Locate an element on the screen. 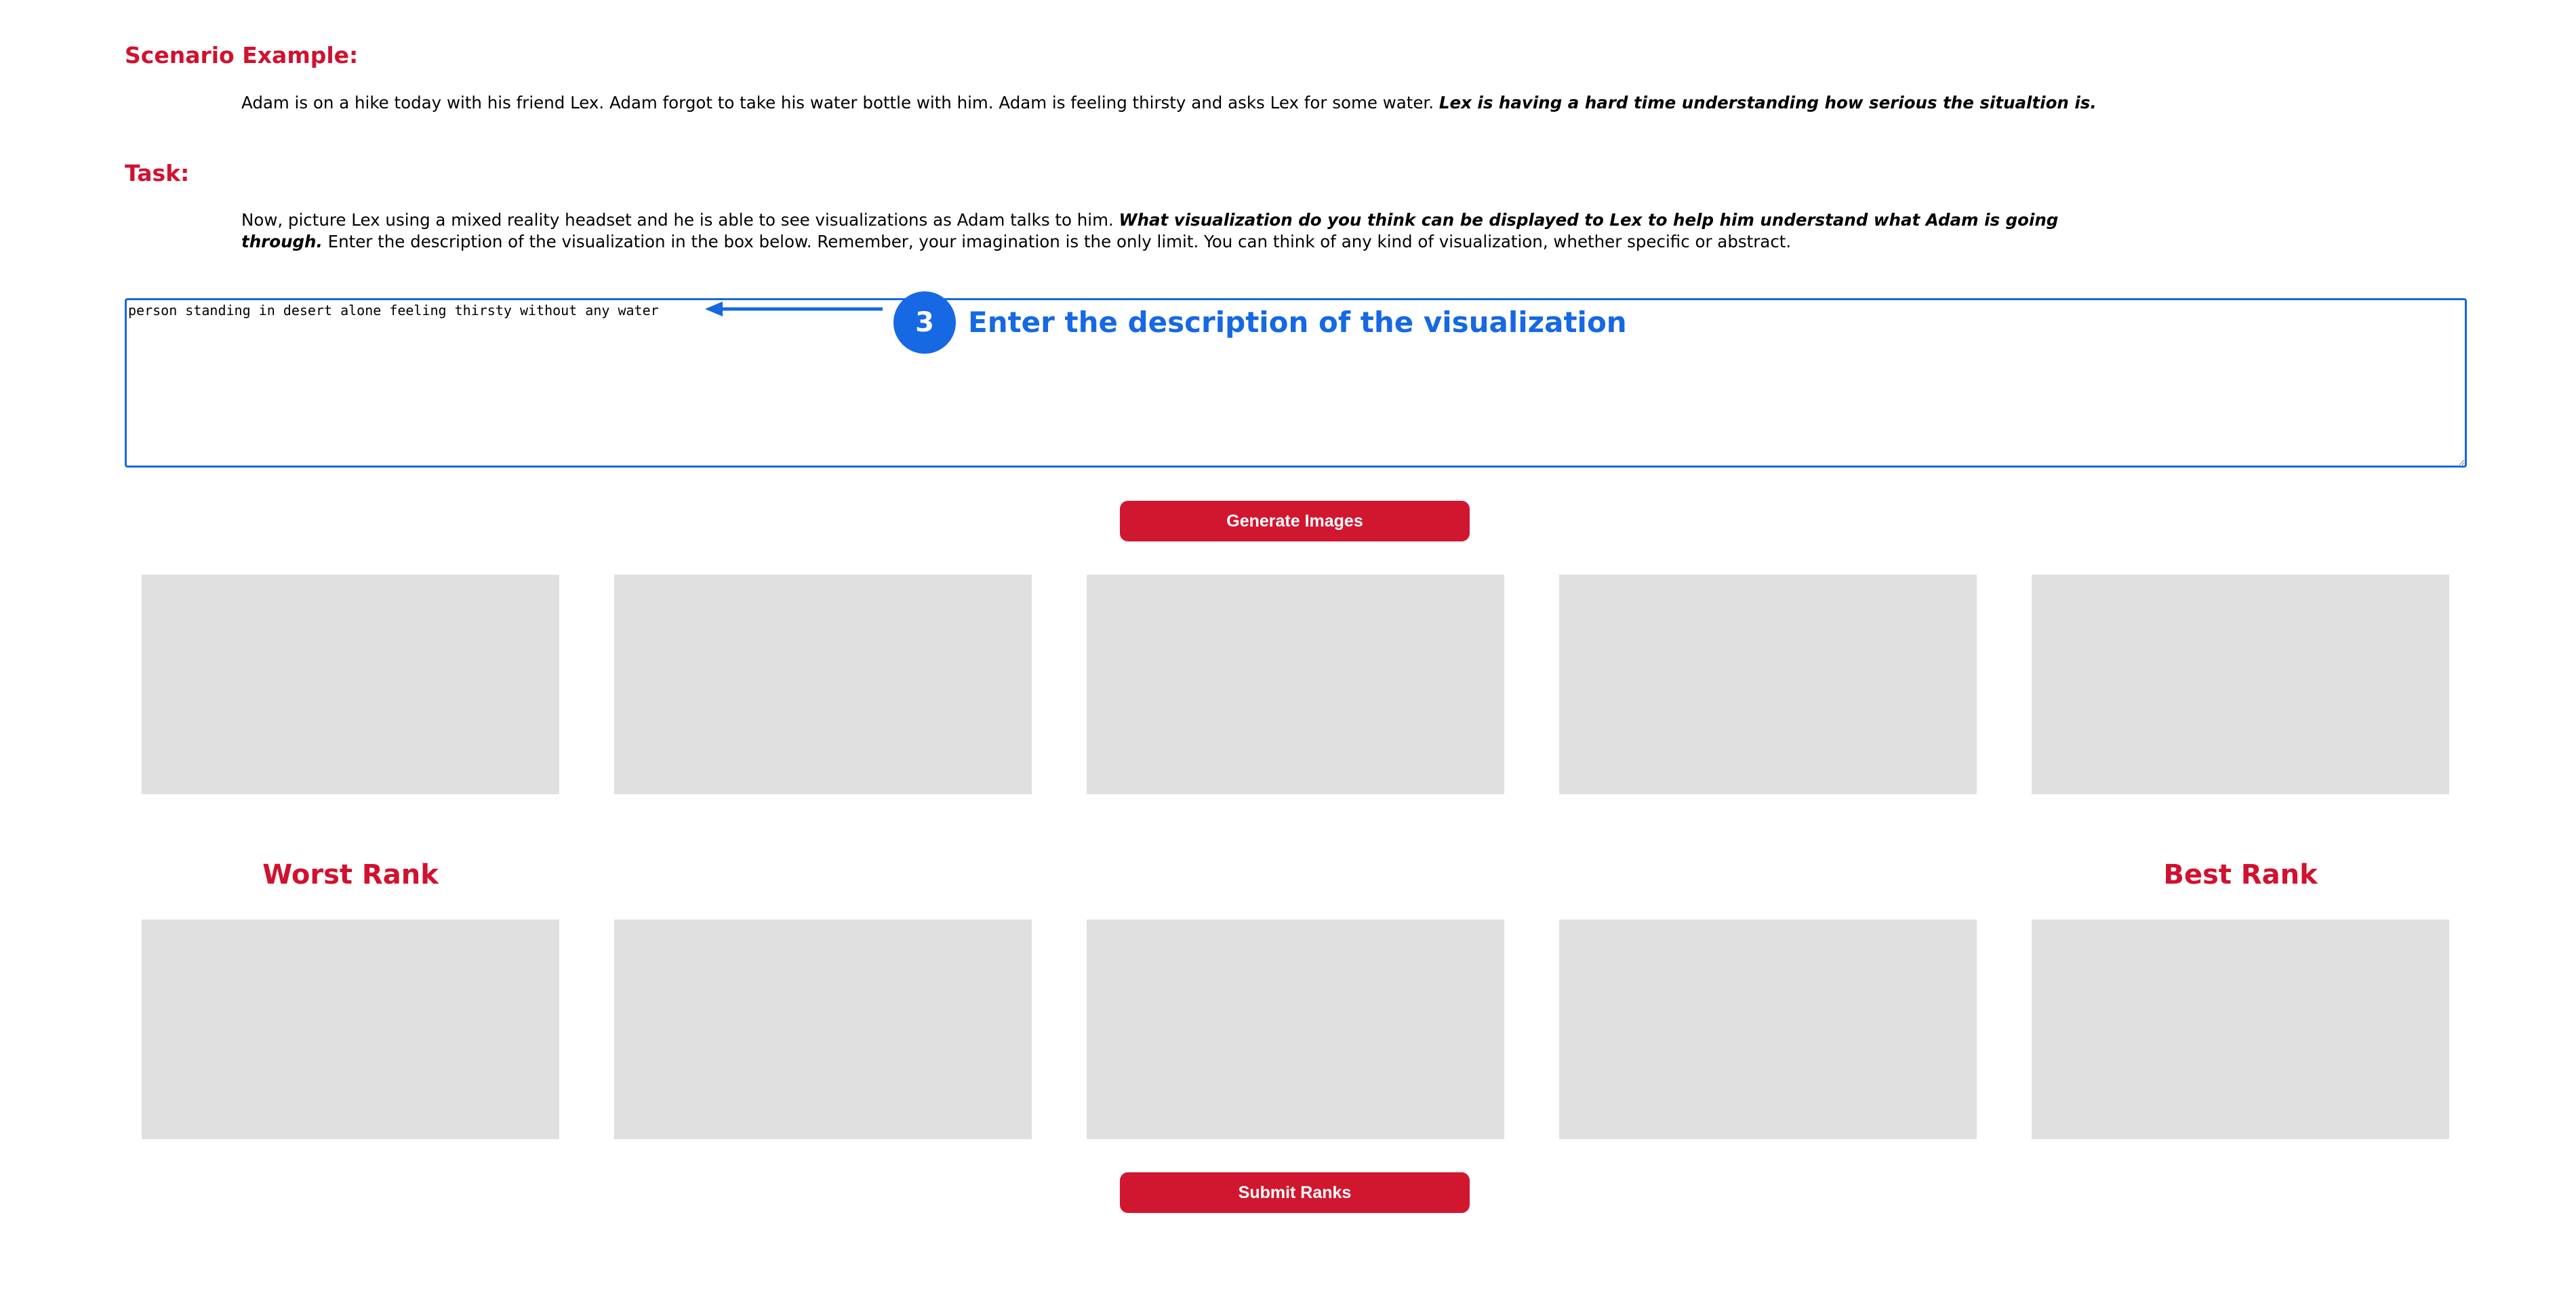 This screenshot has width=2576, height=1297. submit-ranks-button: Submit Ranks is located at coordinates (1295, 1192).